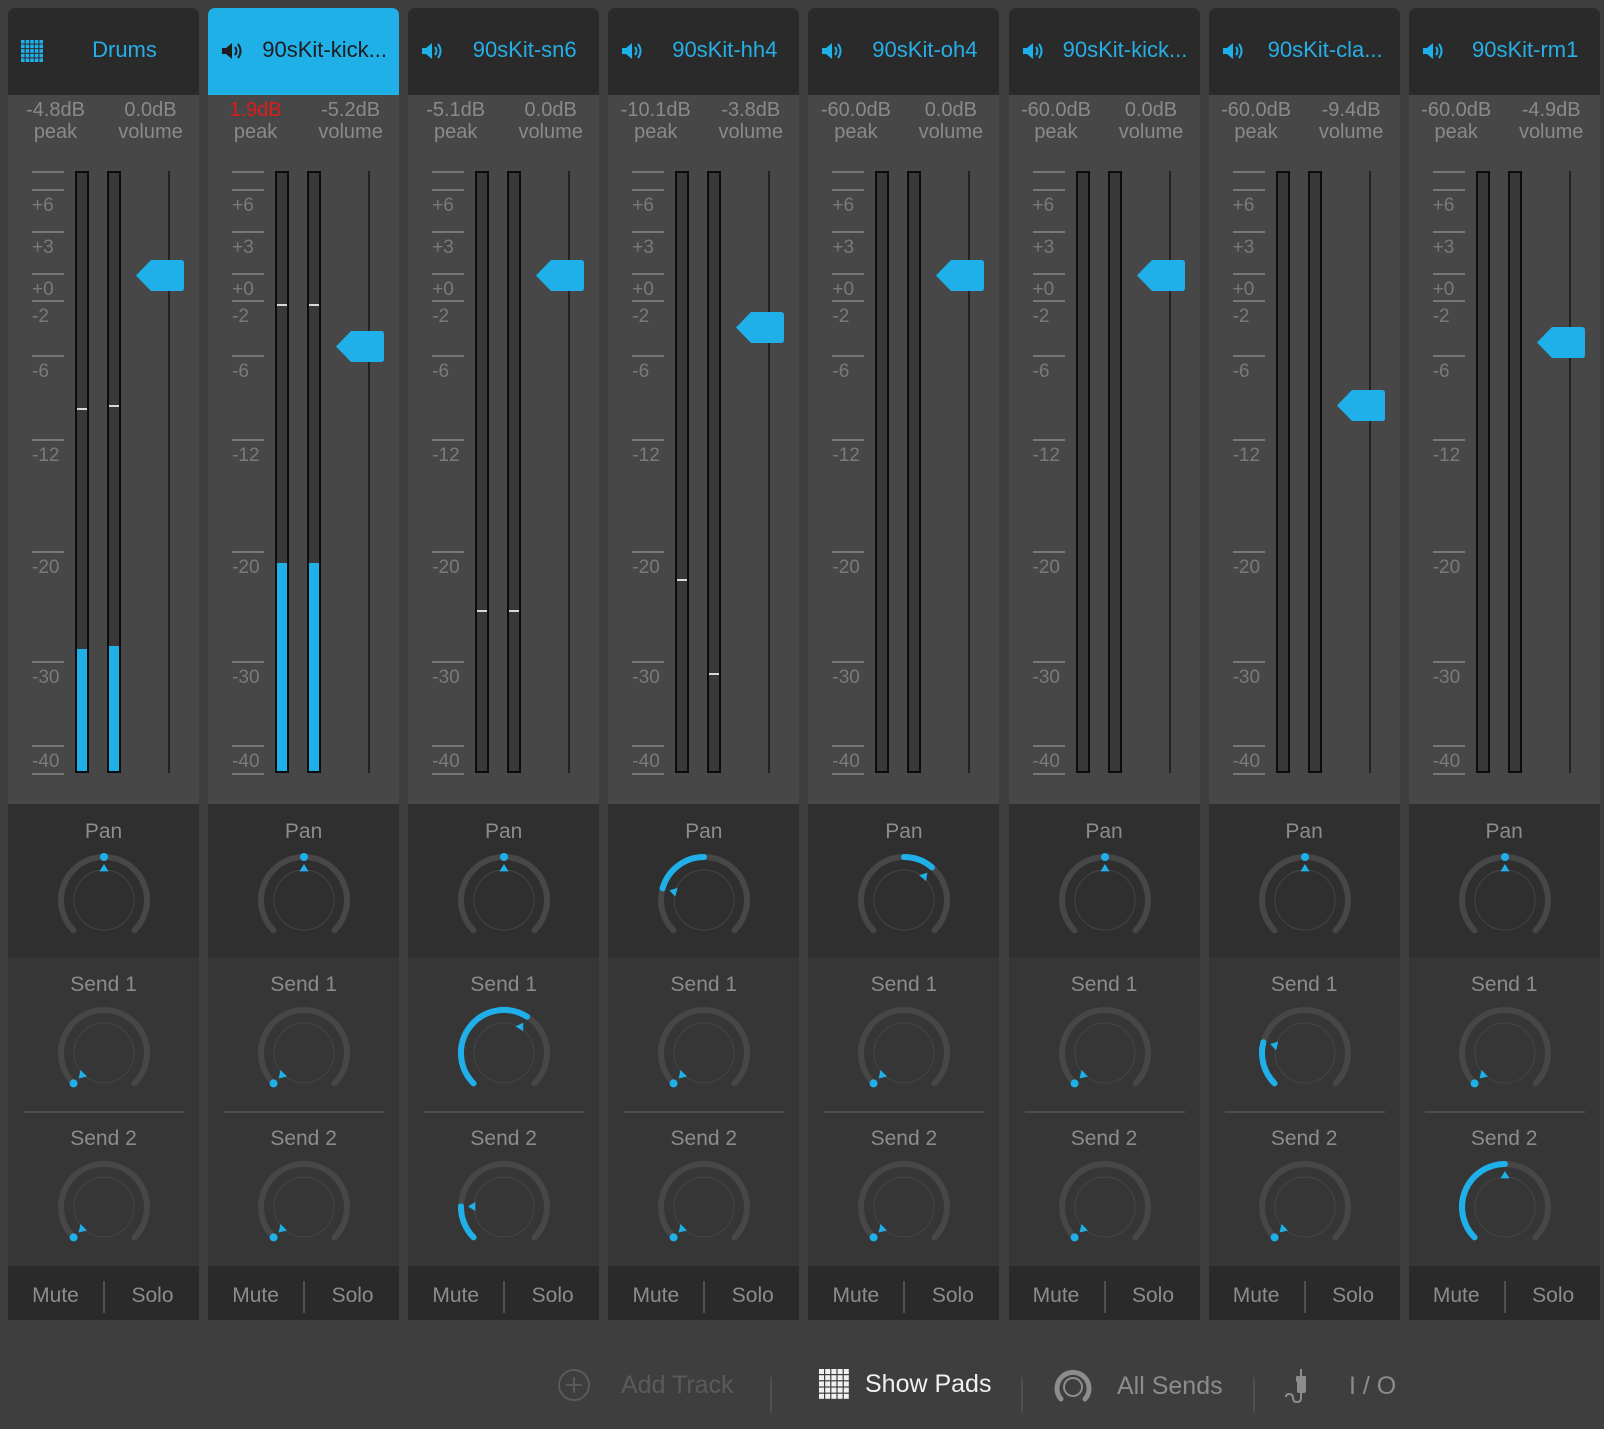 The width and height of the screenshot is (1604, 1429). I want to click on show-pads-button: Show Pads, so click(904, 1384).